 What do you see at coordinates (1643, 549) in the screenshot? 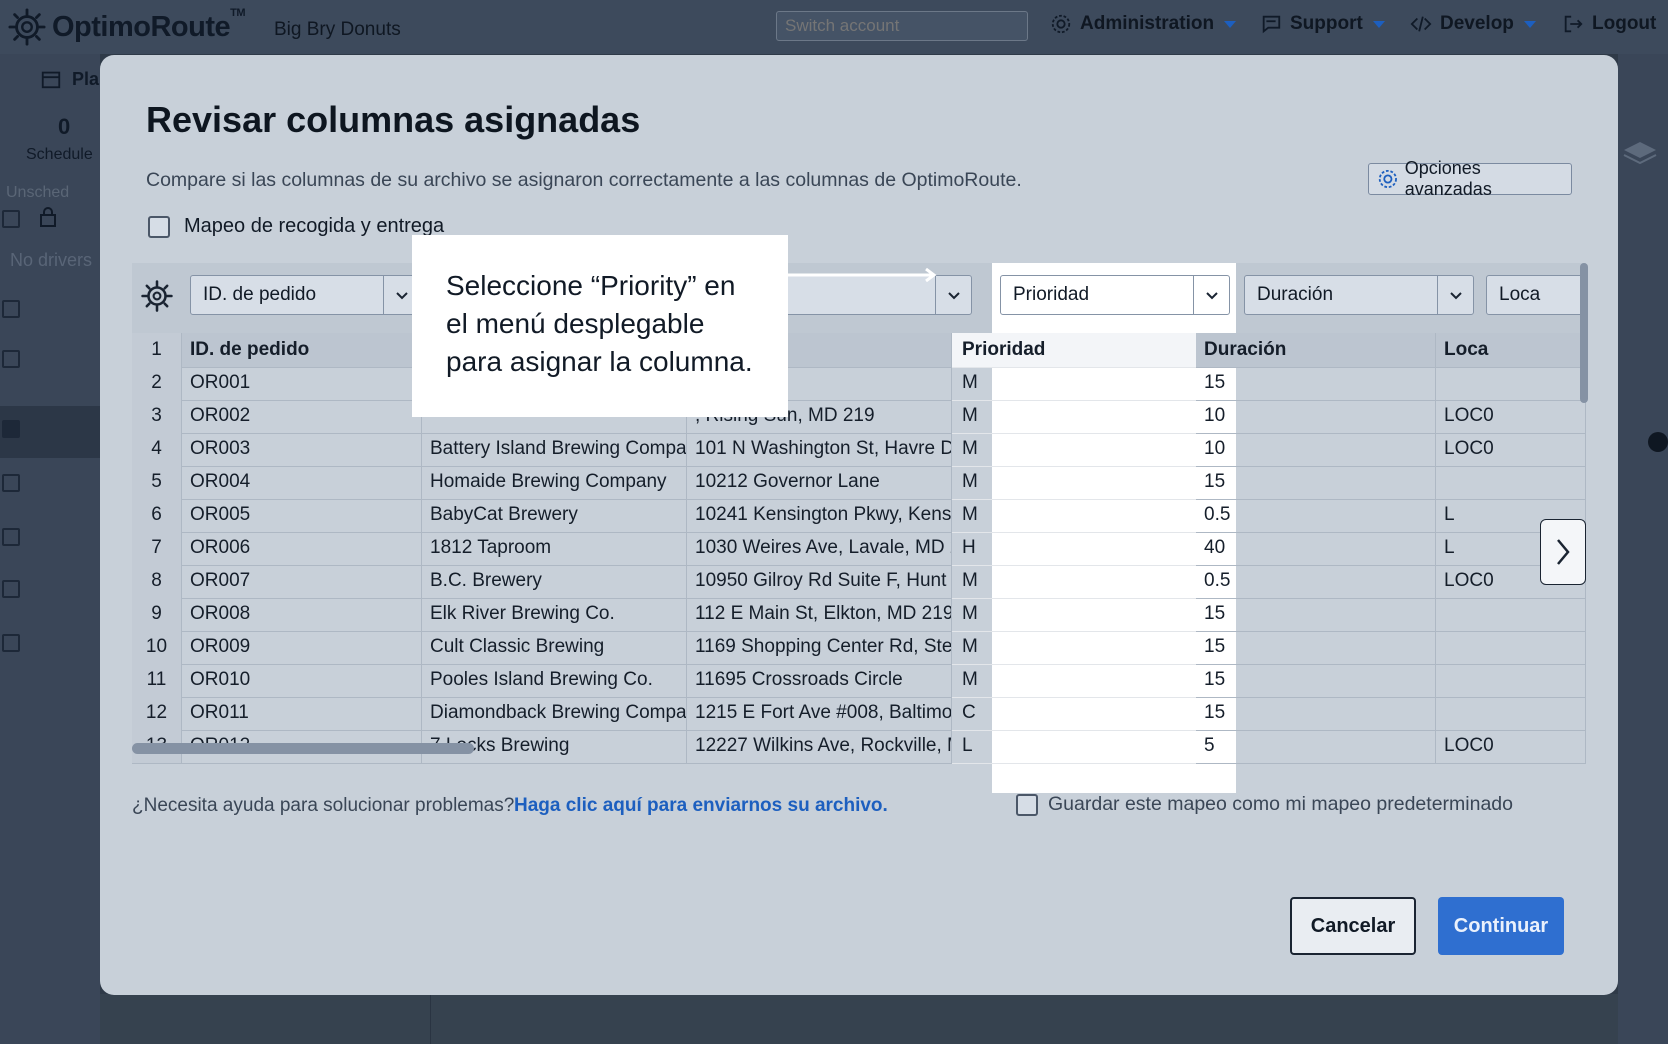
I see `right-panel` at bounding box center [1643, 549].